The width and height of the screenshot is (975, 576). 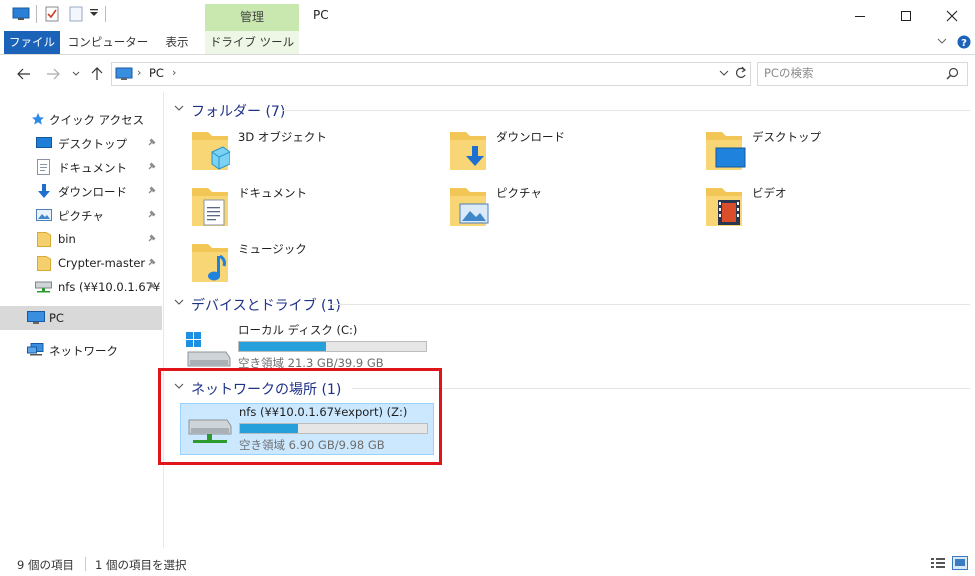 I want to click on folder-label: ビデオ, so click(x=769, y=193).